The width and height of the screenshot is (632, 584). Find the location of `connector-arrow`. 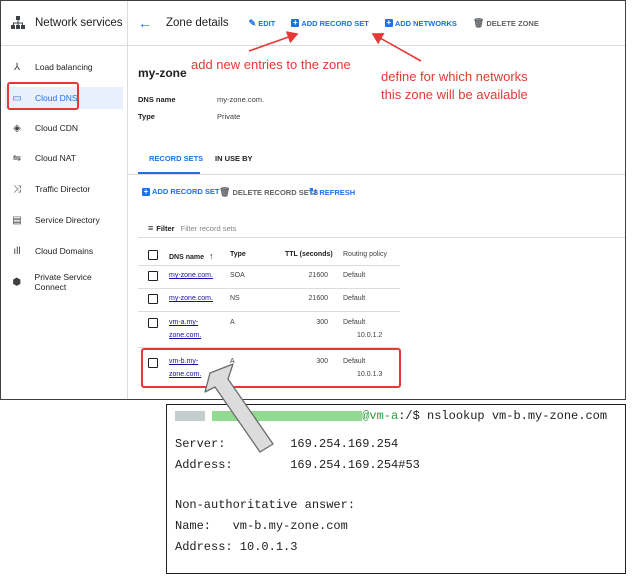

connector-arrow is located at coordinates (239, 408).